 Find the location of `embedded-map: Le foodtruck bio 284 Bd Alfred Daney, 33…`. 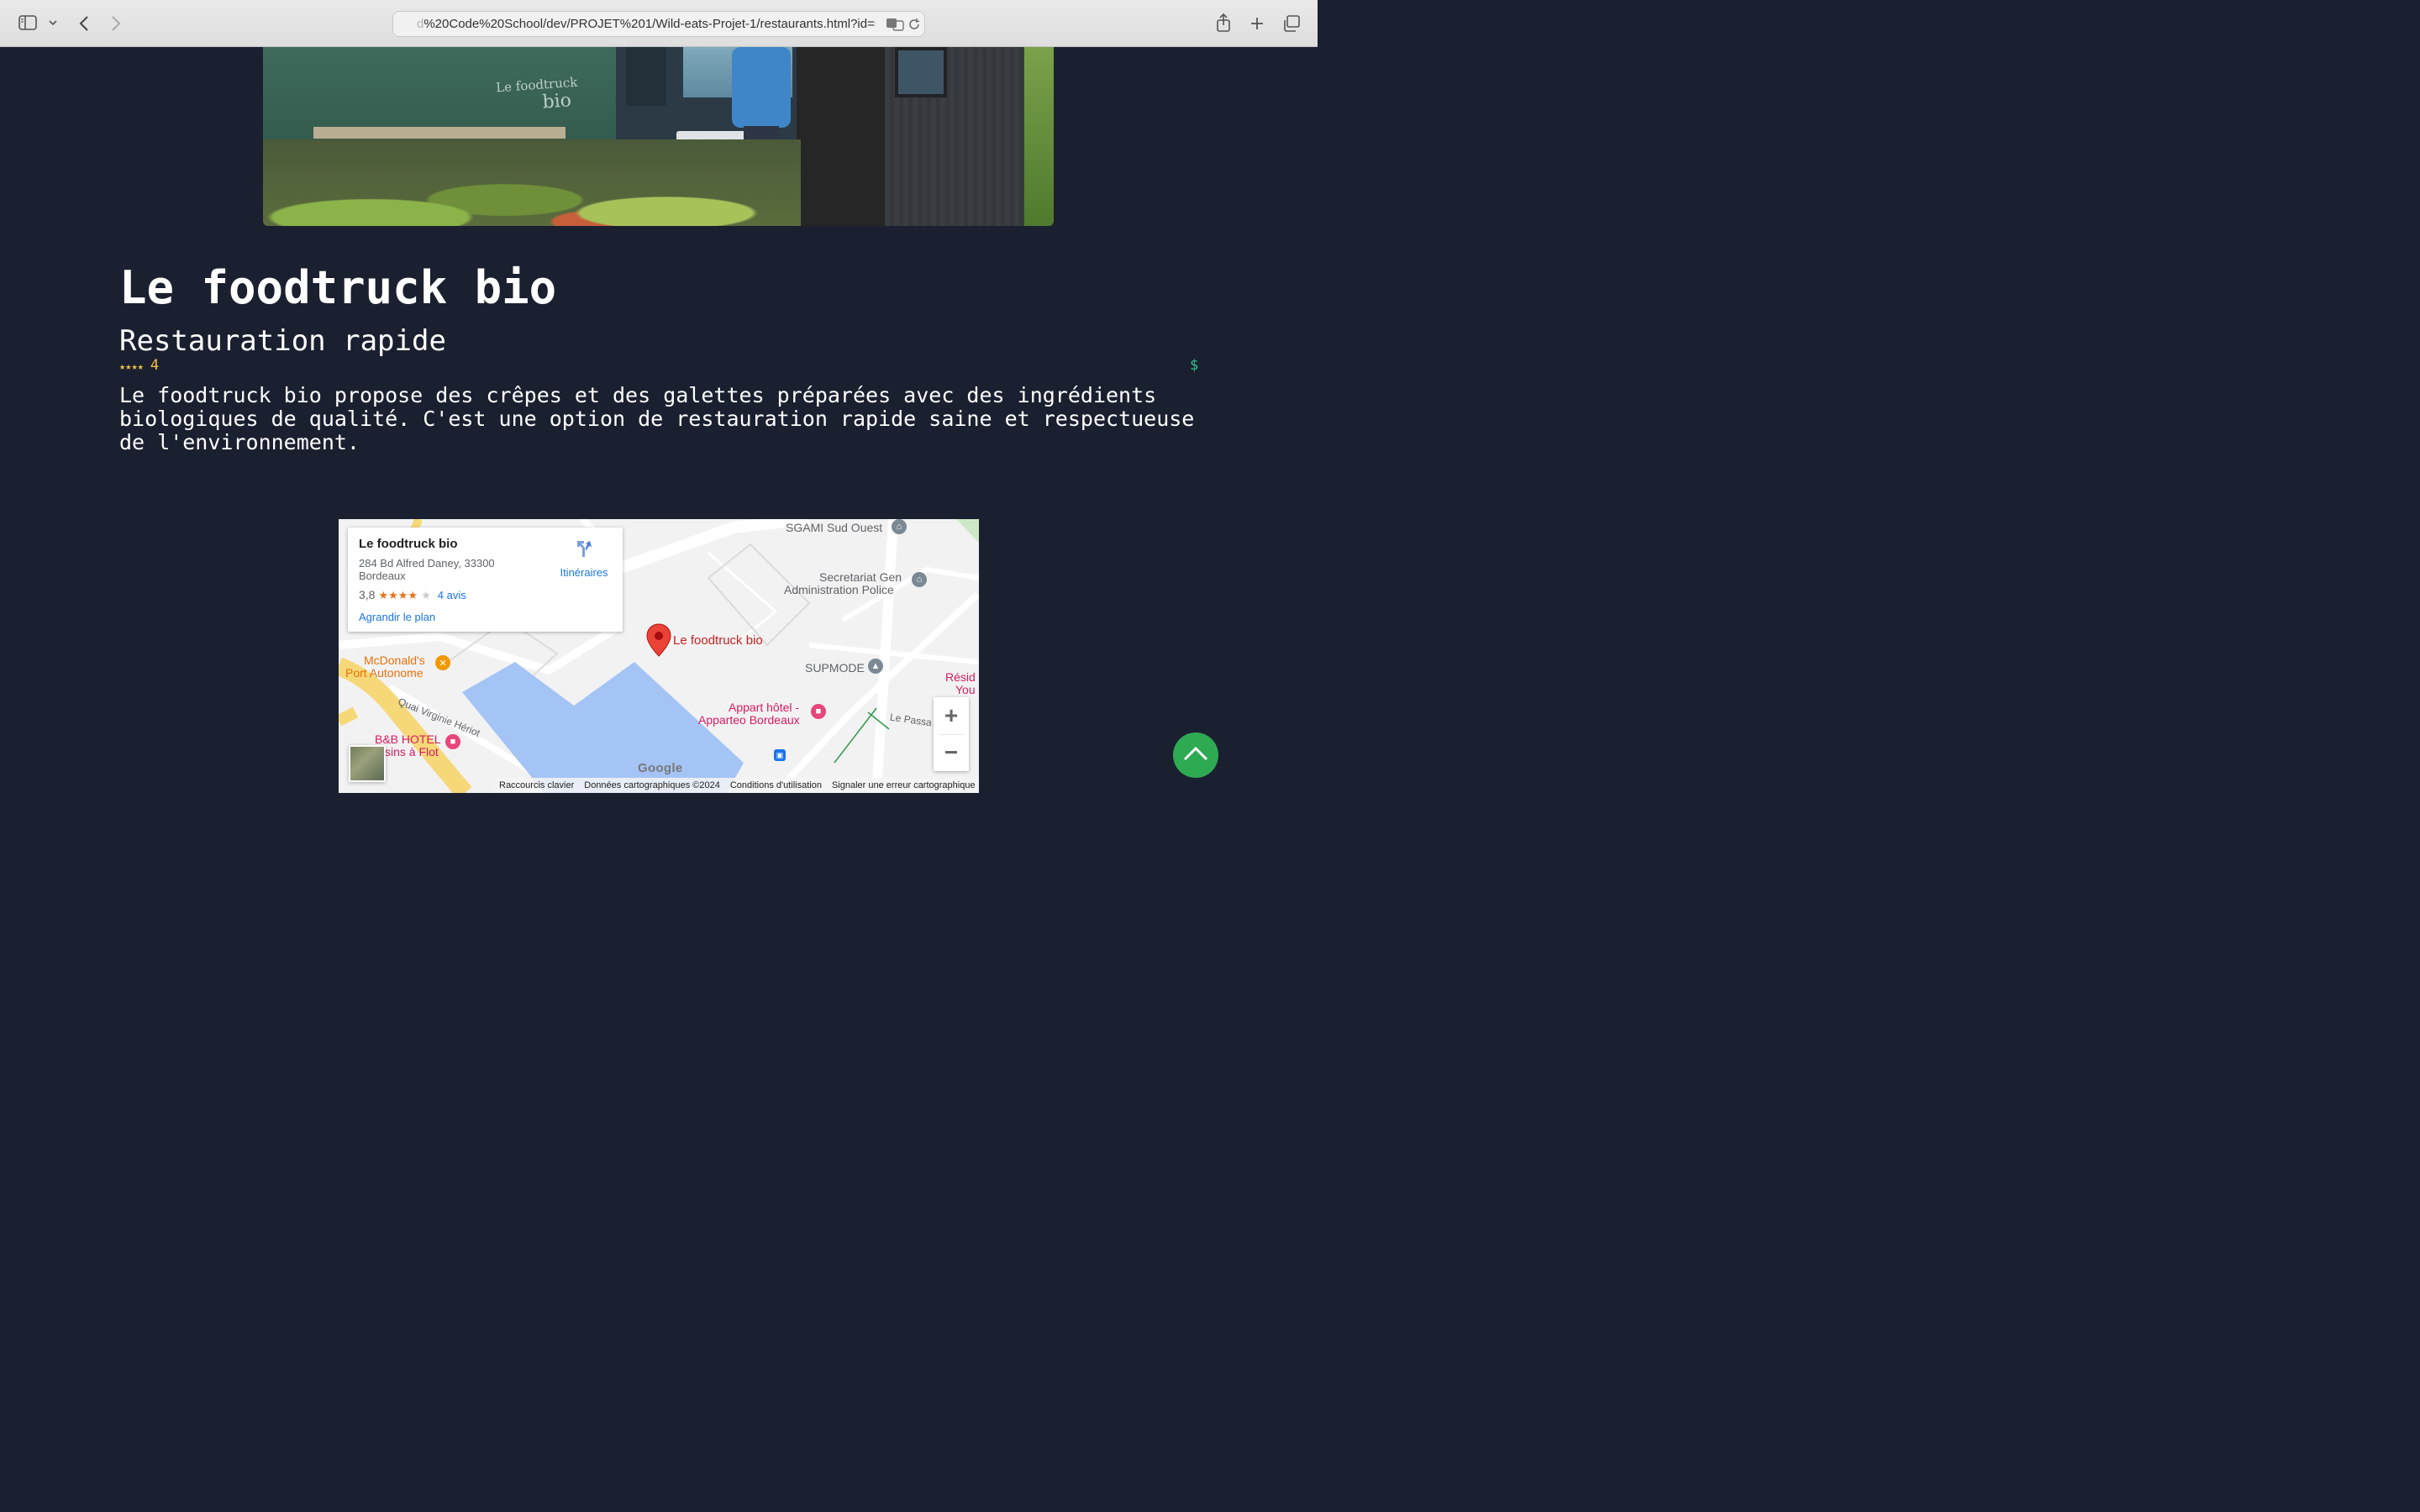

embedded-map: Le foodtruck bio 284 Bd Alfred Daney, 33… is located at coordinates (659, 656).